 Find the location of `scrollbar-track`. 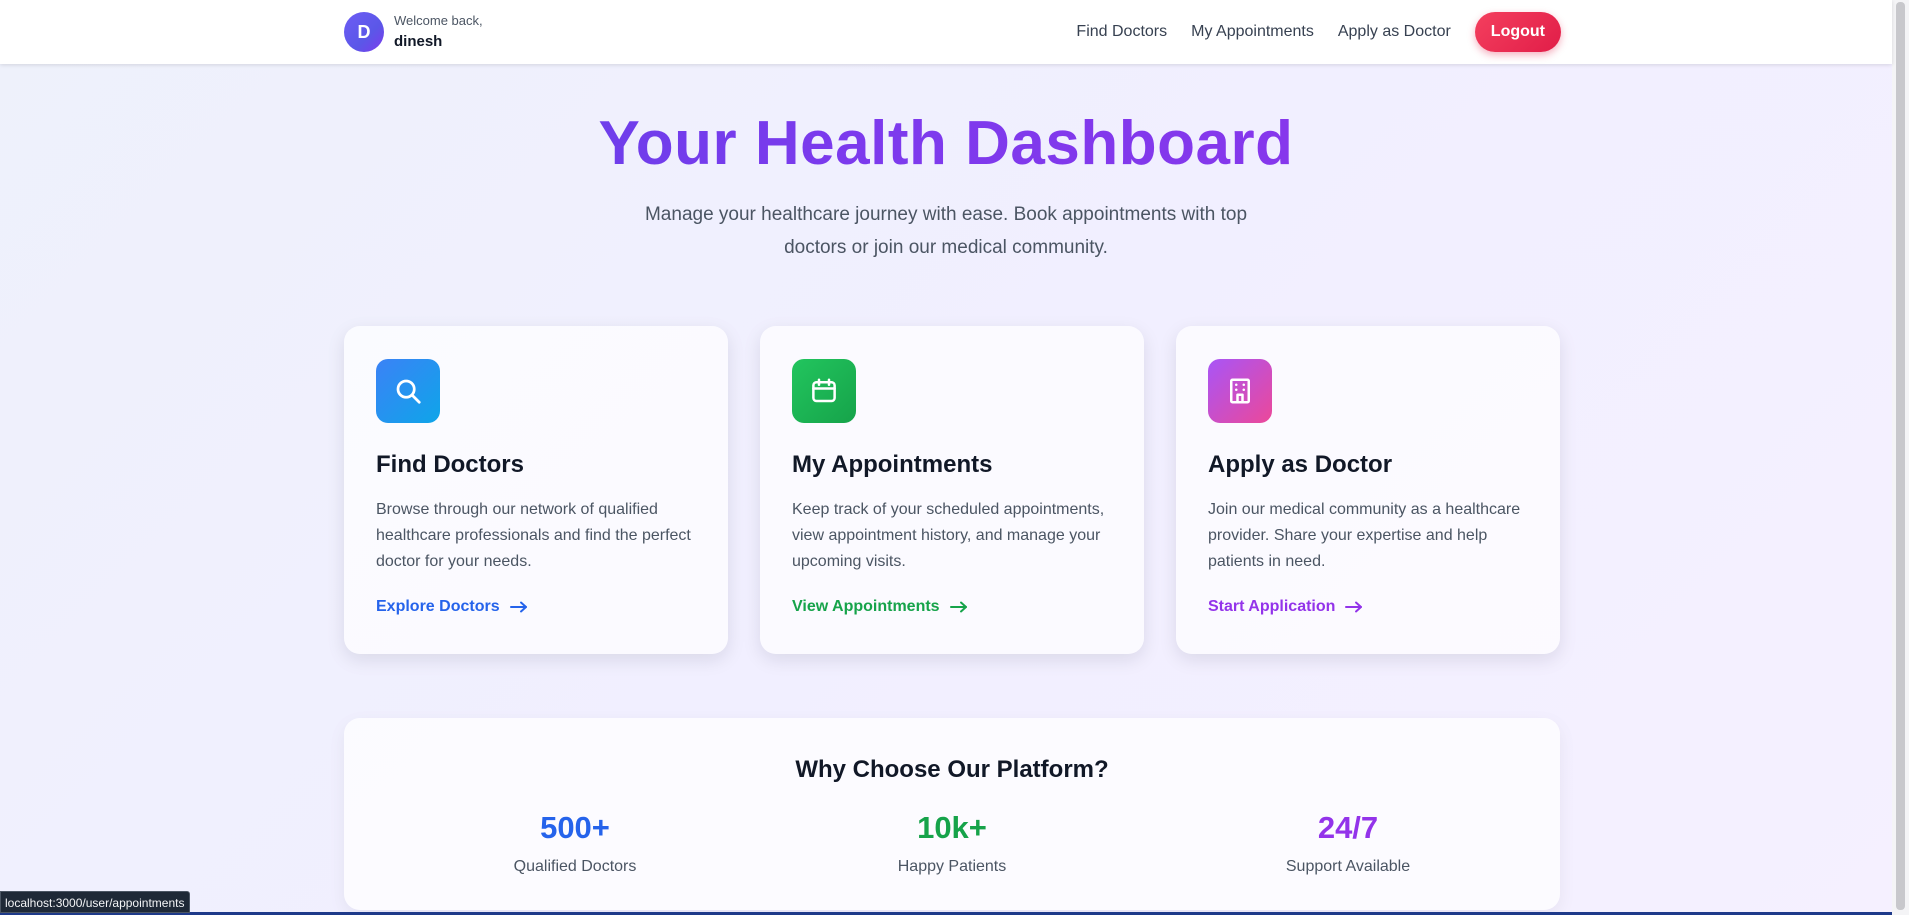

scrollbar-track is located at coordinates (1900, 457).